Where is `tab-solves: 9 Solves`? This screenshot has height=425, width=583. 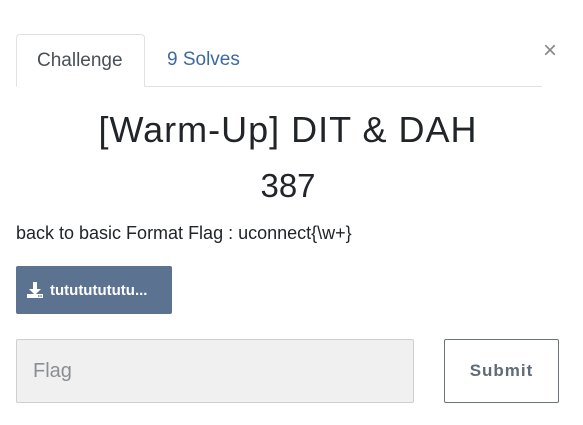
tab-solves: 9 Solves is located at coordinates (203, 59).